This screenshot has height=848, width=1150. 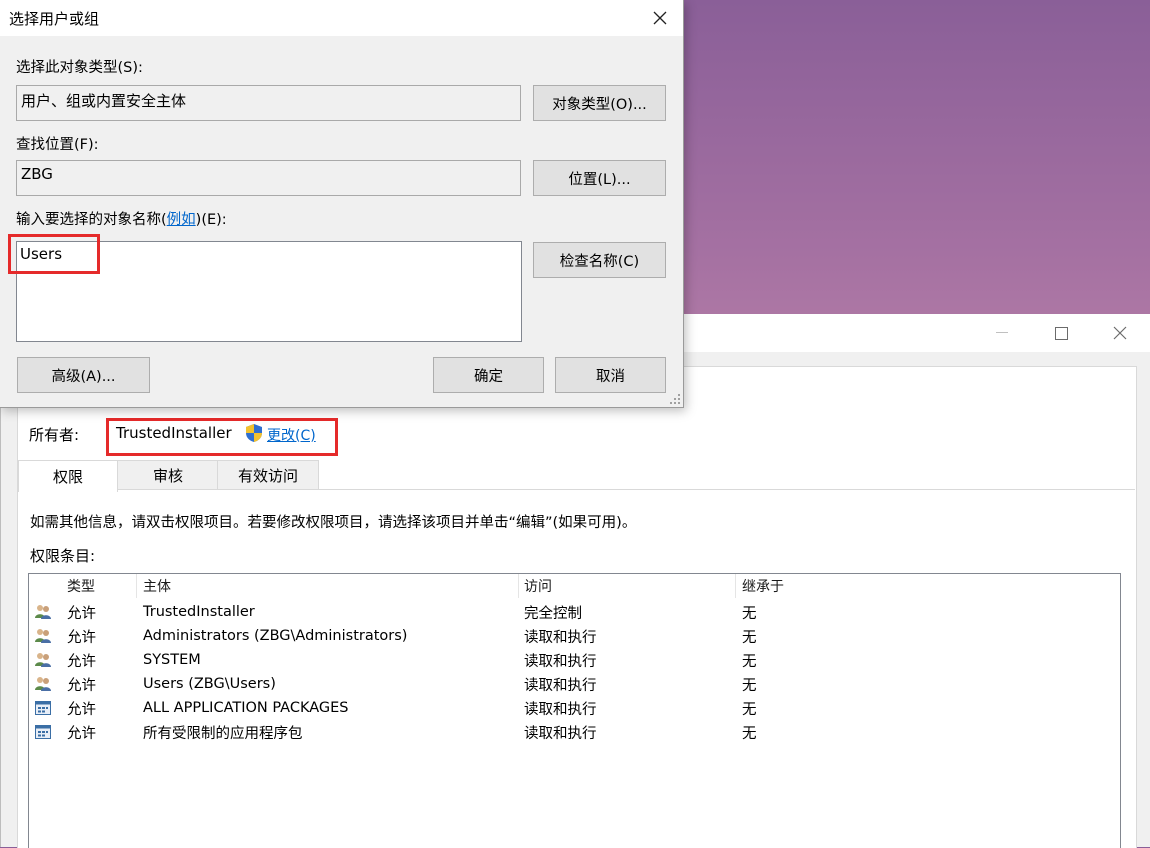 I want to click on tab-audit: 审核, so click(x=168, y=475).